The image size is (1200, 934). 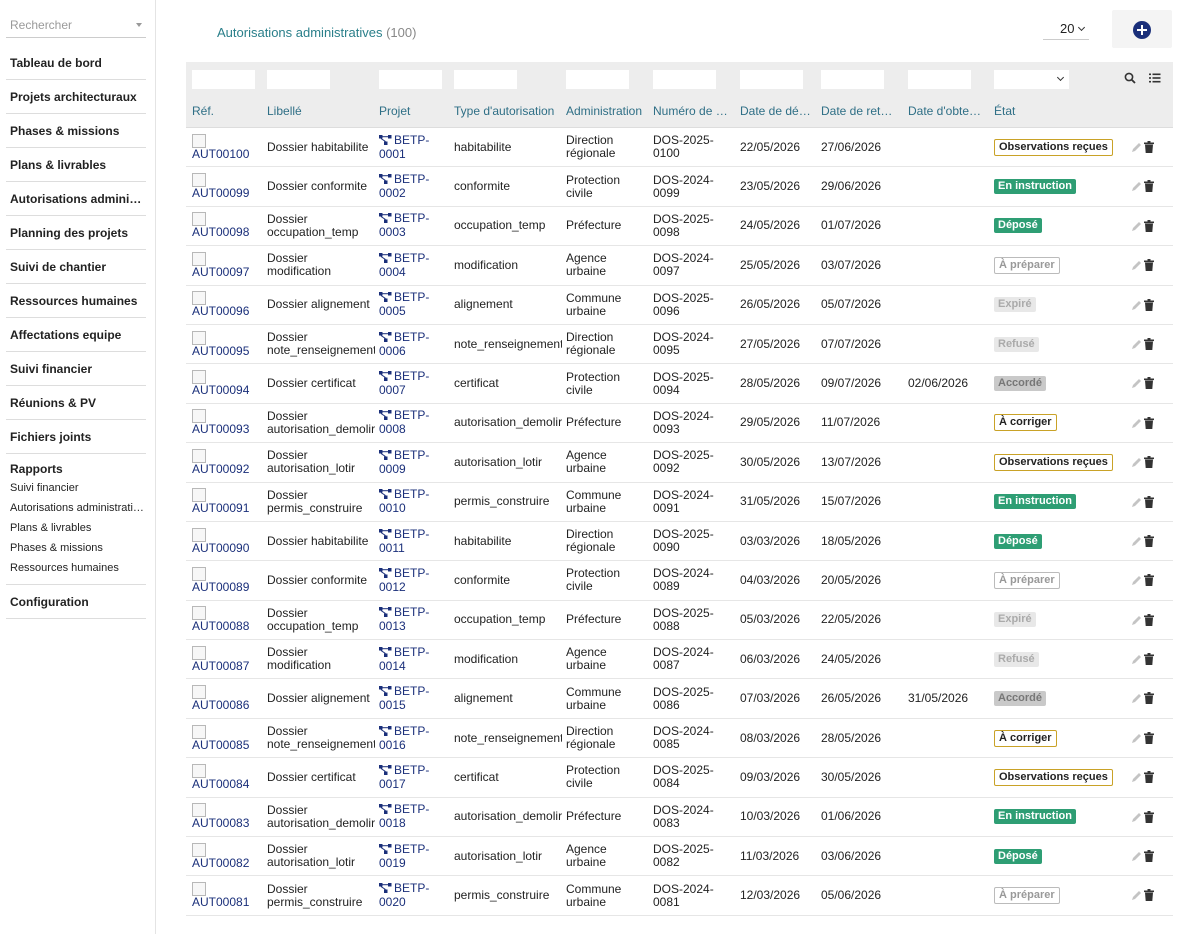 What do you see at coordinates (220, 232) in the screenshot?
I see `ref-link: AUT00098` at bounding box center [220, 232].